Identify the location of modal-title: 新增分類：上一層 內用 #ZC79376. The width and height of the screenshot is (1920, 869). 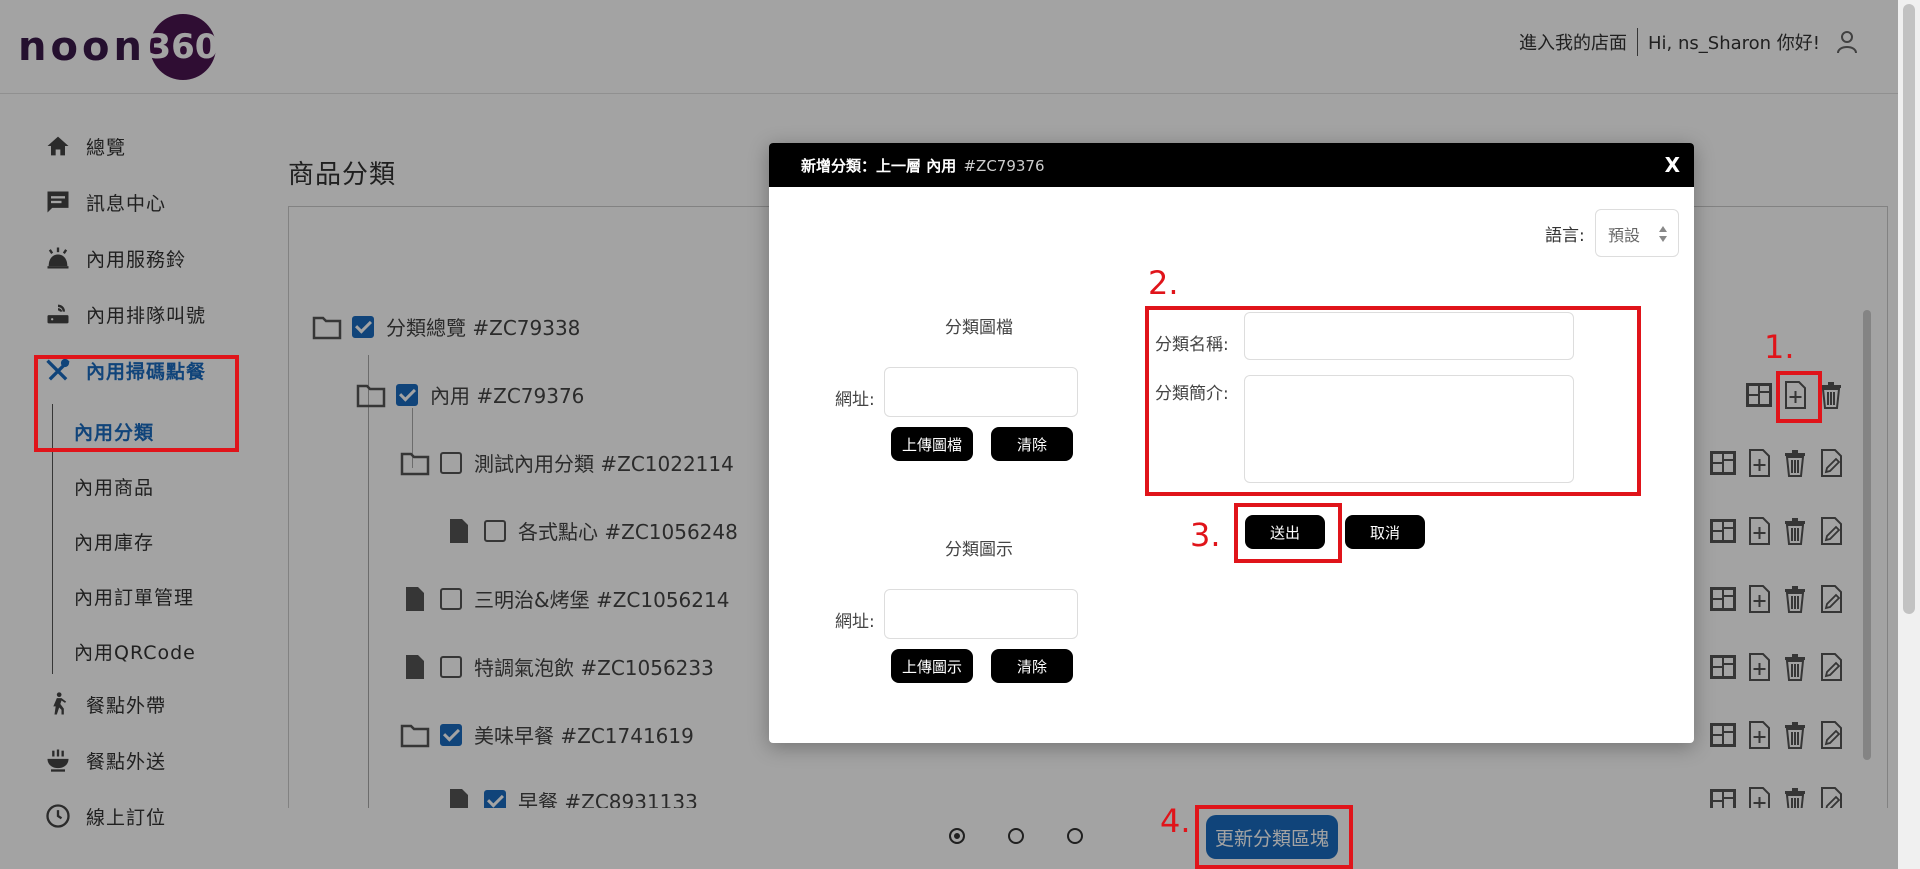
(923, 165).